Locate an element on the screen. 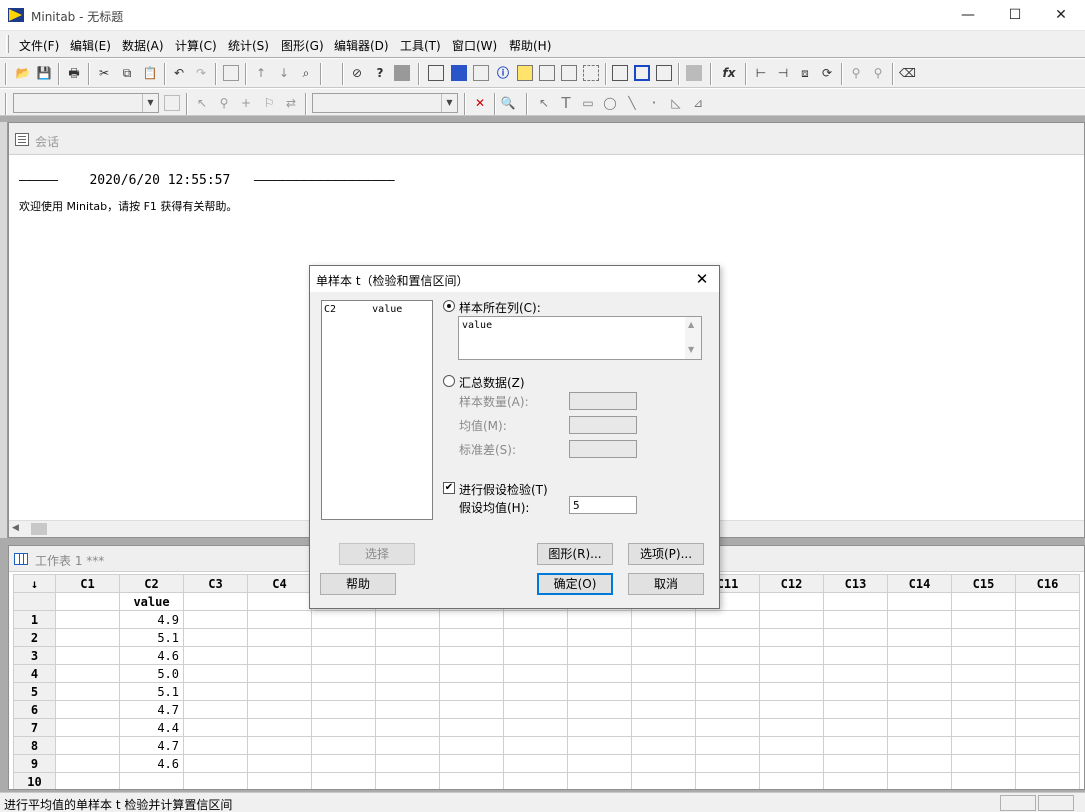  calculator-icon is located at coordinates (335, 73).